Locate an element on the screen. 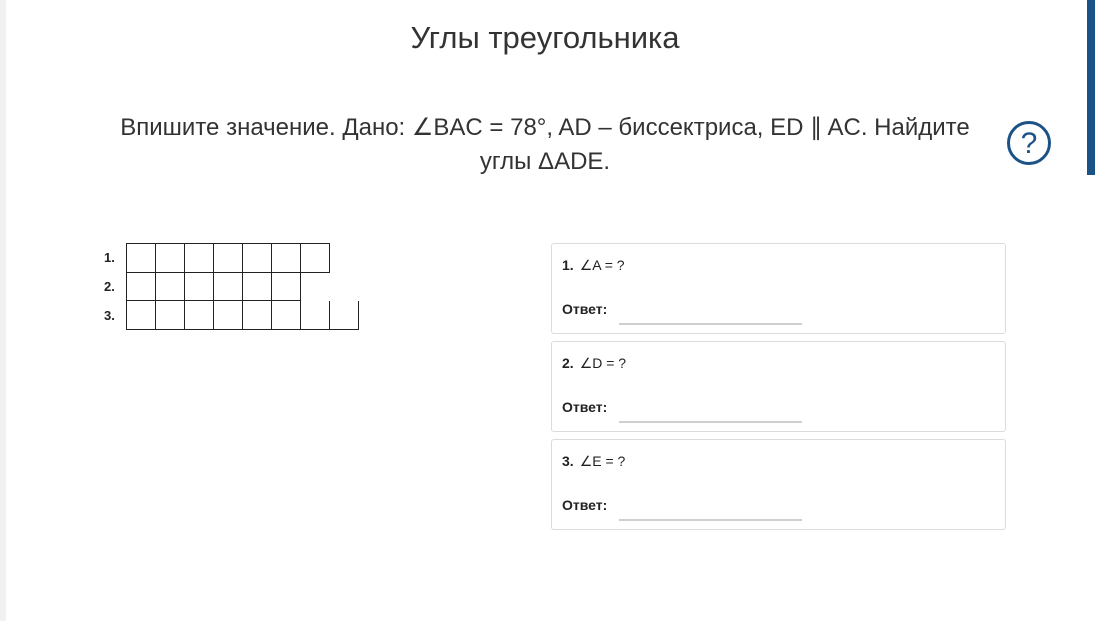 The height and width of the screenshot is (621, 1095). grid-row: 1. is located at coordinates (231, 257).